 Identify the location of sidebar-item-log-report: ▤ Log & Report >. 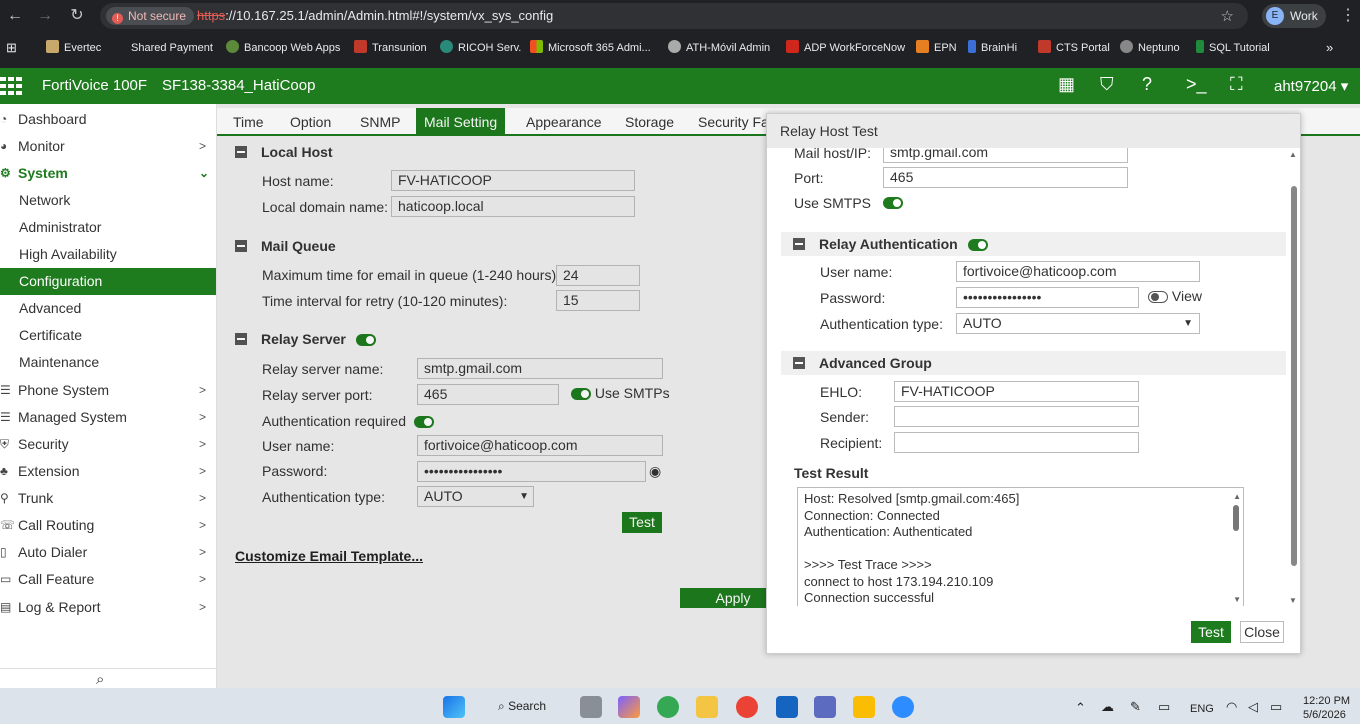
(108, 607).